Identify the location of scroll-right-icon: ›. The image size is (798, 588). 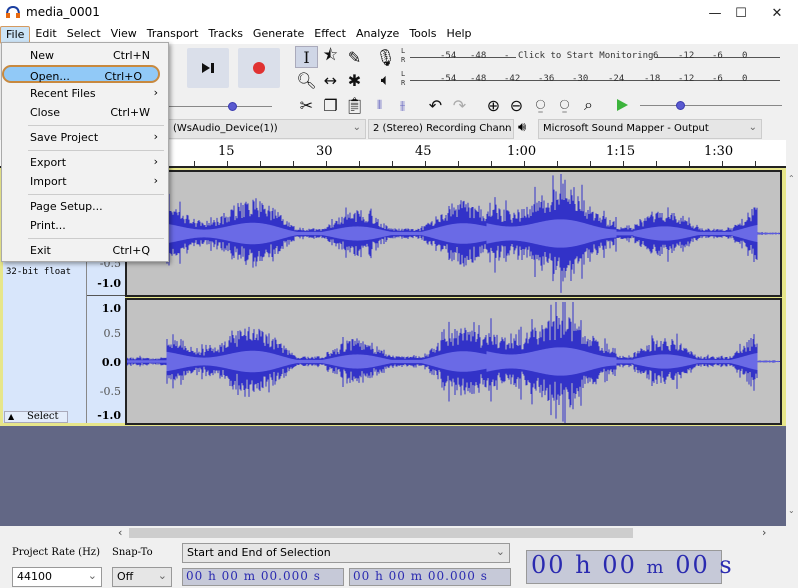
(764, 532).